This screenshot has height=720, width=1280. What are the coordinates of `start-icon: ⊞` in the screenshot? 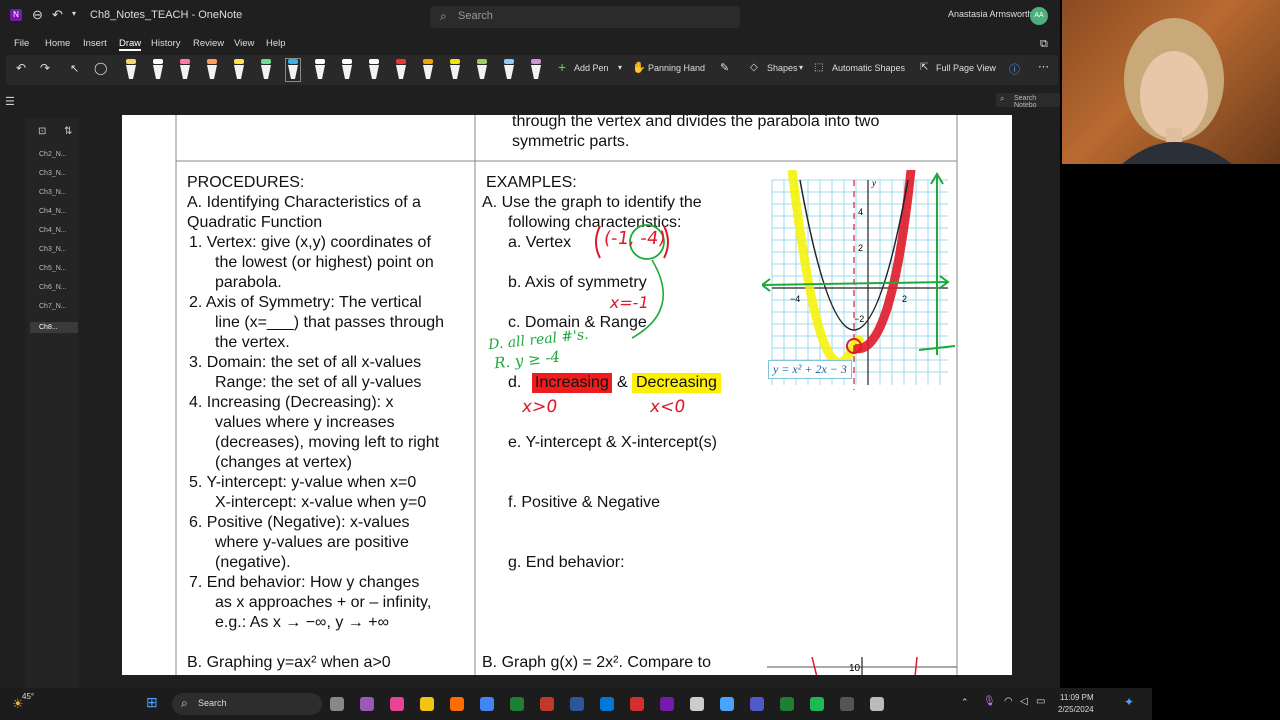 It's located at (152, 702).